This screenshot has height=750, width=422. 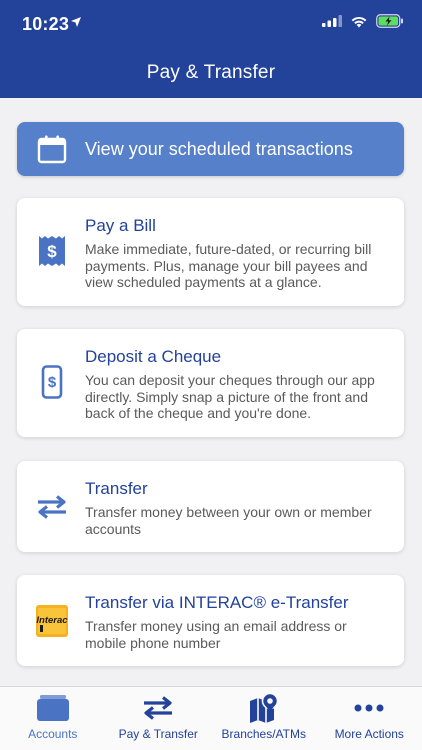 I want to click on tab-label: Pay & Transfer, so click(x=158, y=734).